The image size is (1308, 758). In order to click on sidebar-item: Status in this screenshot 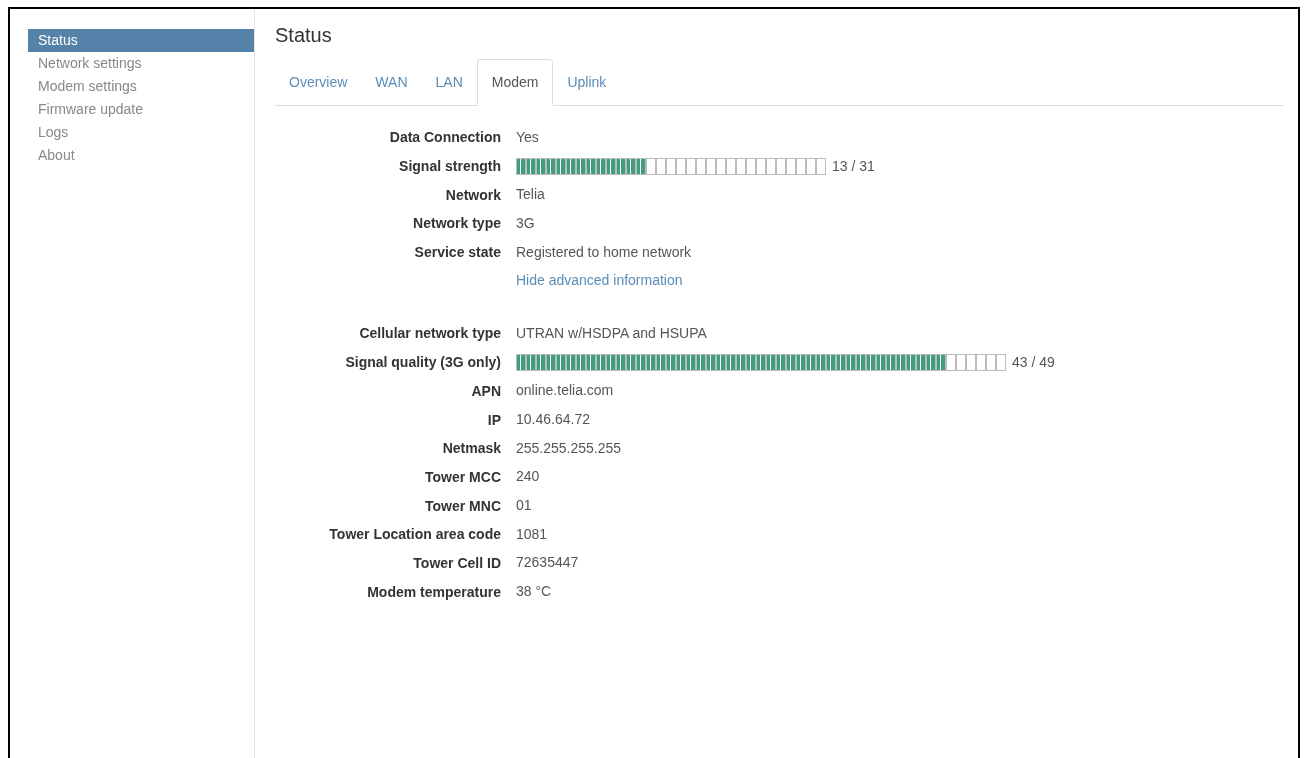, I will do `click(141, 40)`.